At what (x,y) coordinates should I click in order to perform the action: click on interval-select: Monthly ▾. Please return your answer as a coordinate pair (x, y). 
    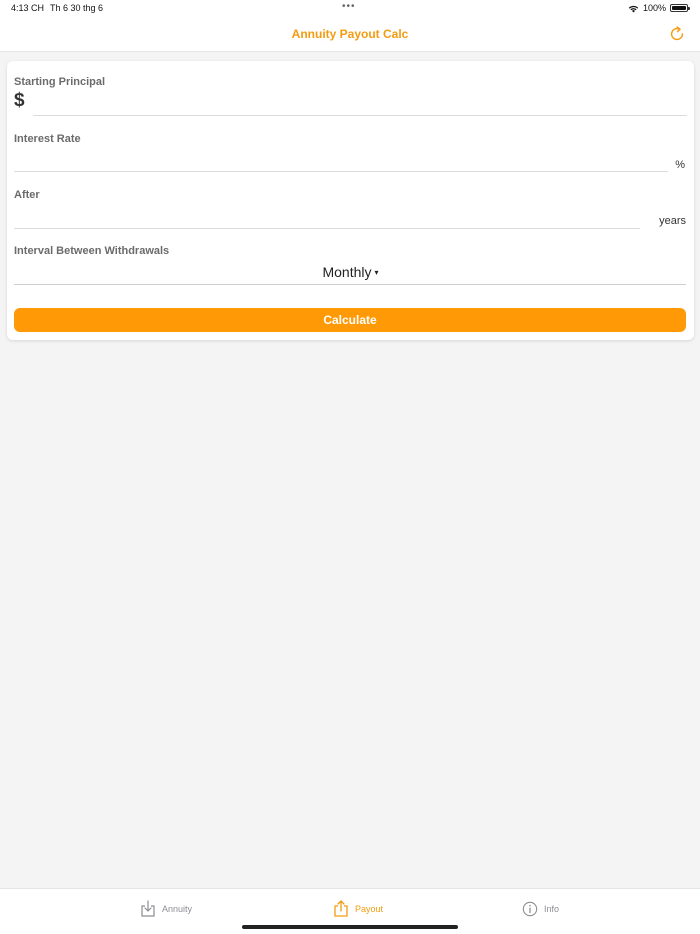
    Looking at the image, I should click on (350, 272).